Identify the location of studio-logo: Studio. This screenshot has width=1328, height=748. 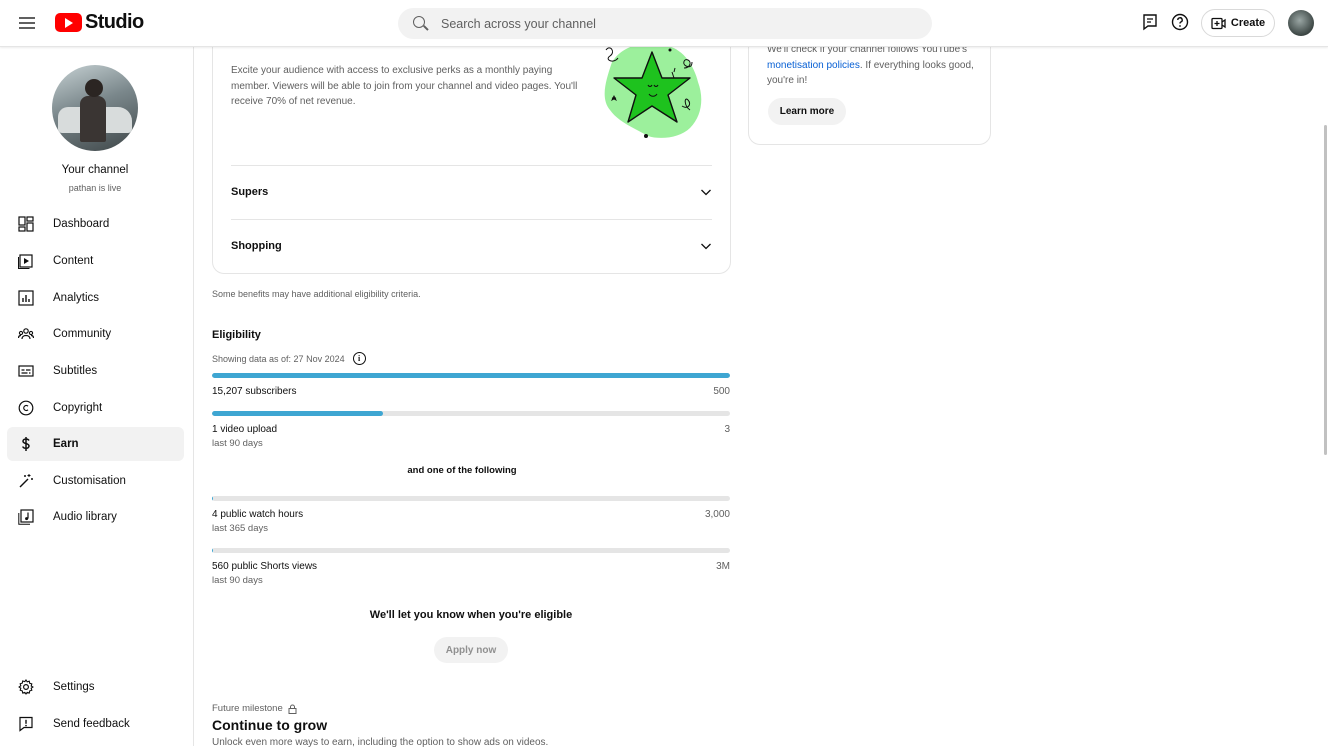
(99, 22).